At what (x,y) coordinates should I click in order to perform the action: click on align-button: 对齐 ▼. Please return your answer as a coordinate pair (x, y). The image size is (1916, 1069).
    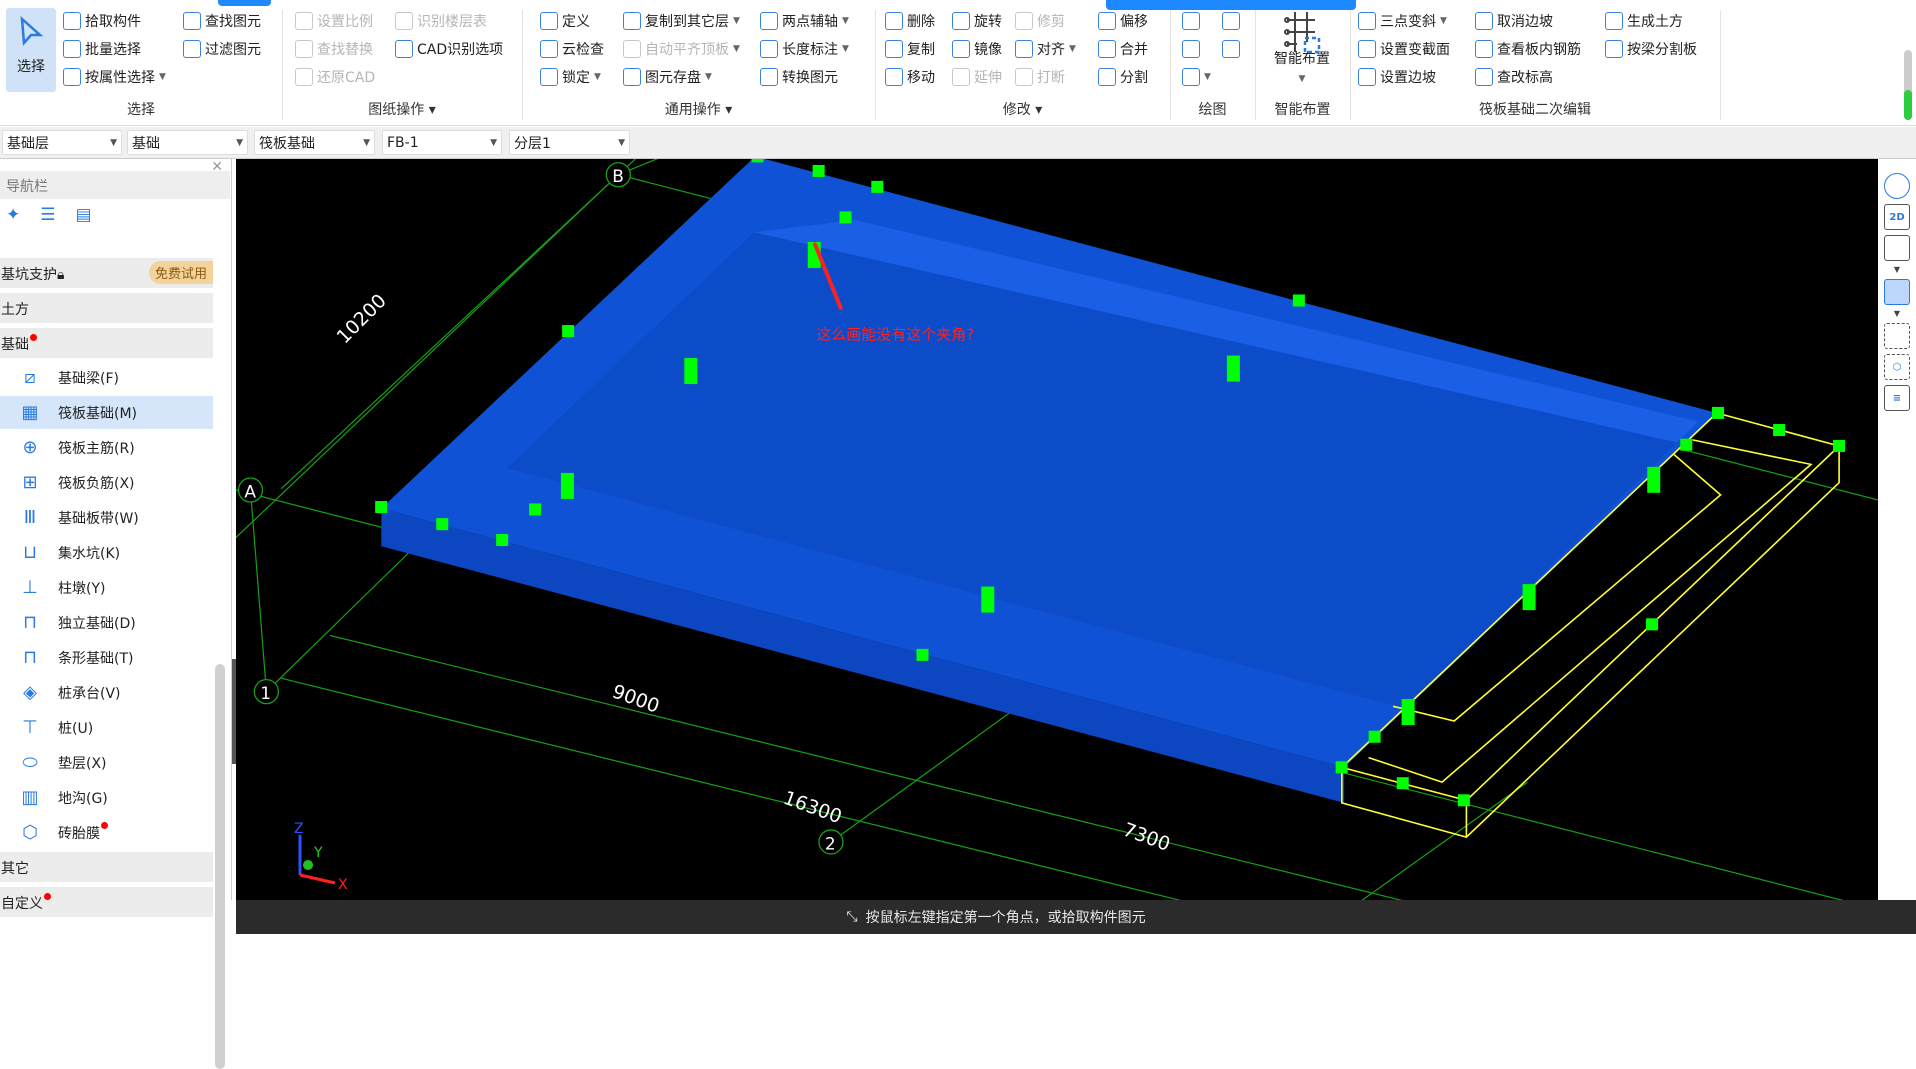
    Looking at the image, I should click on (1045, 49).